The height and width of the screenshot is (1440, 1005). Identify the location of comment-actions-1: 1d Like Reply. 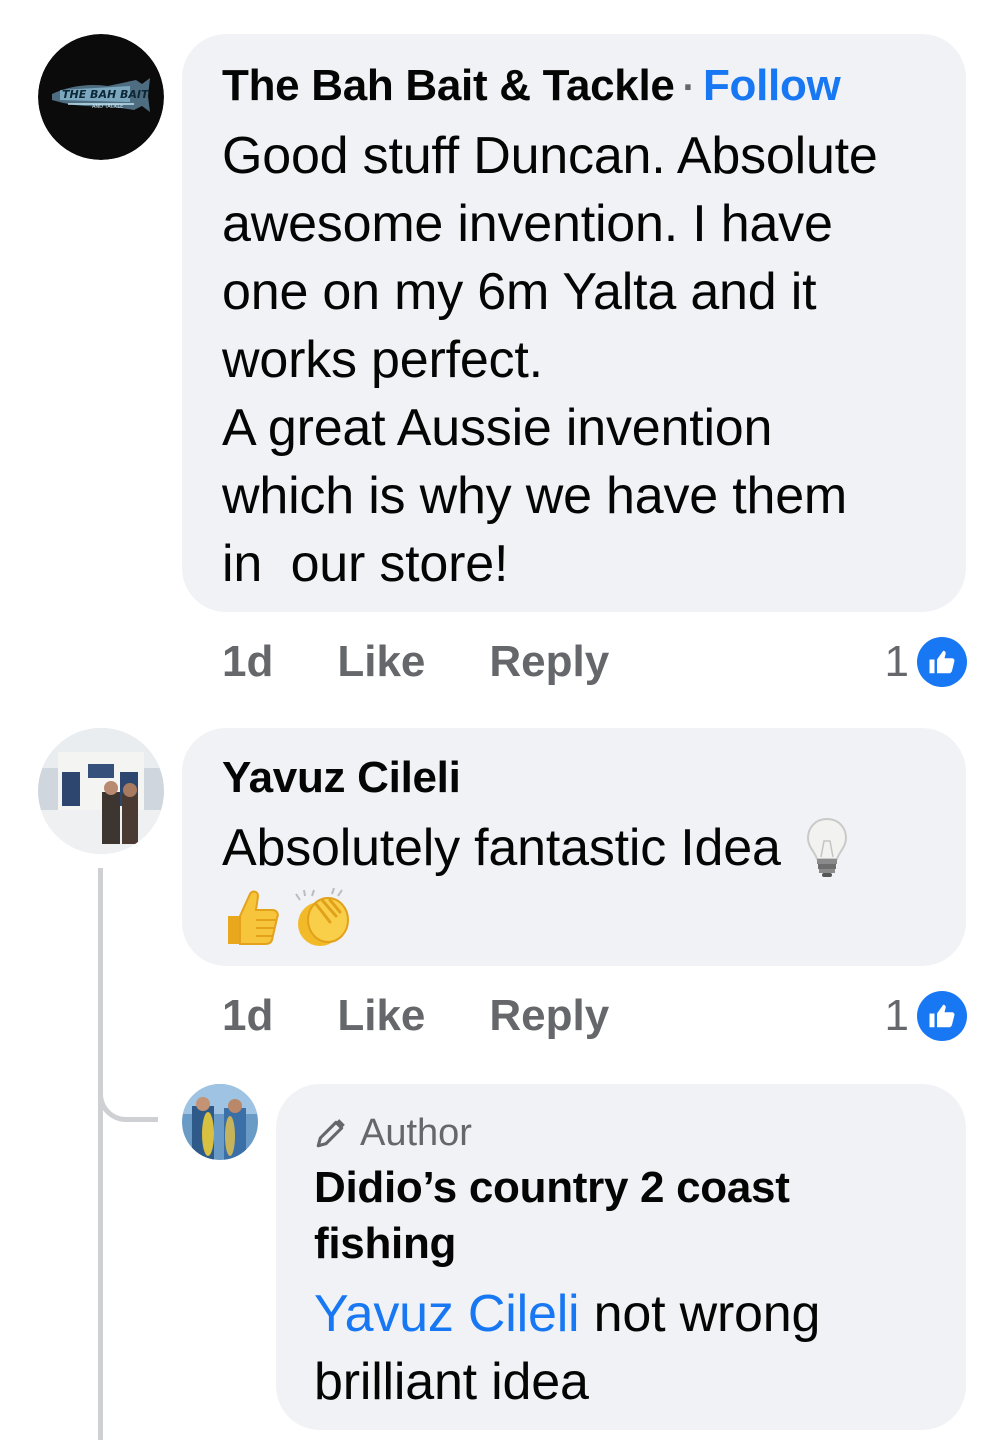
(447, 662).